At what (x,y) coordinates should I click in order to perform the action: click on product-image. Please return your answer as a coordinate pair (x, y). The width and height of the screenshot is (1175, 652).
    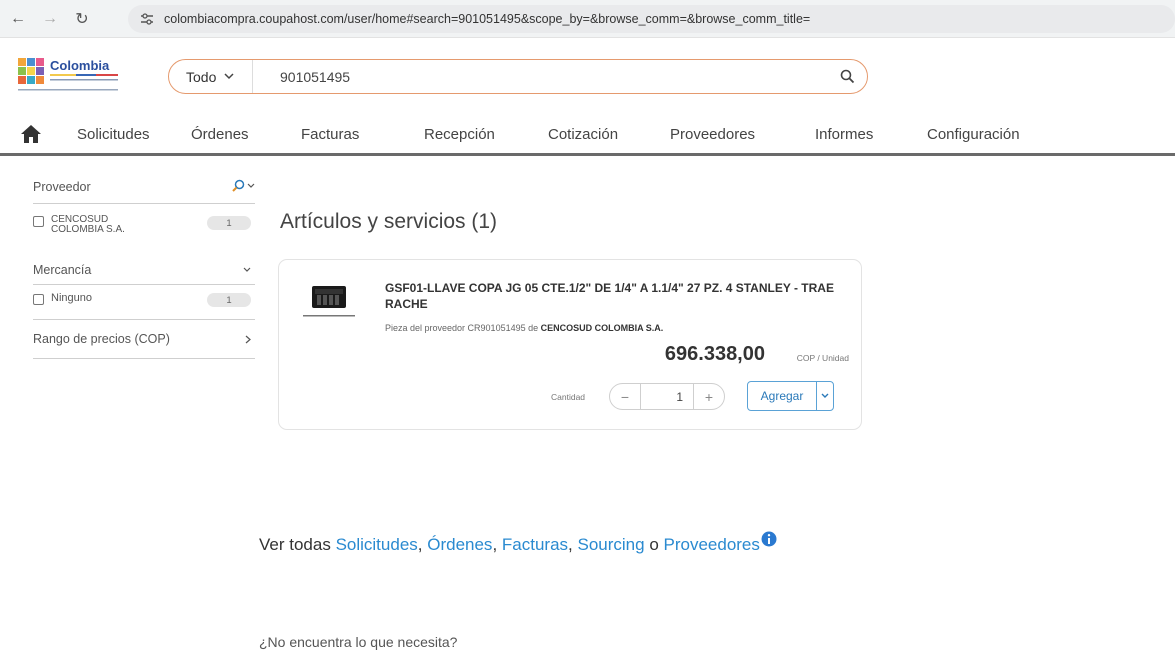
    Looking at the image, I should click on (329, 302).